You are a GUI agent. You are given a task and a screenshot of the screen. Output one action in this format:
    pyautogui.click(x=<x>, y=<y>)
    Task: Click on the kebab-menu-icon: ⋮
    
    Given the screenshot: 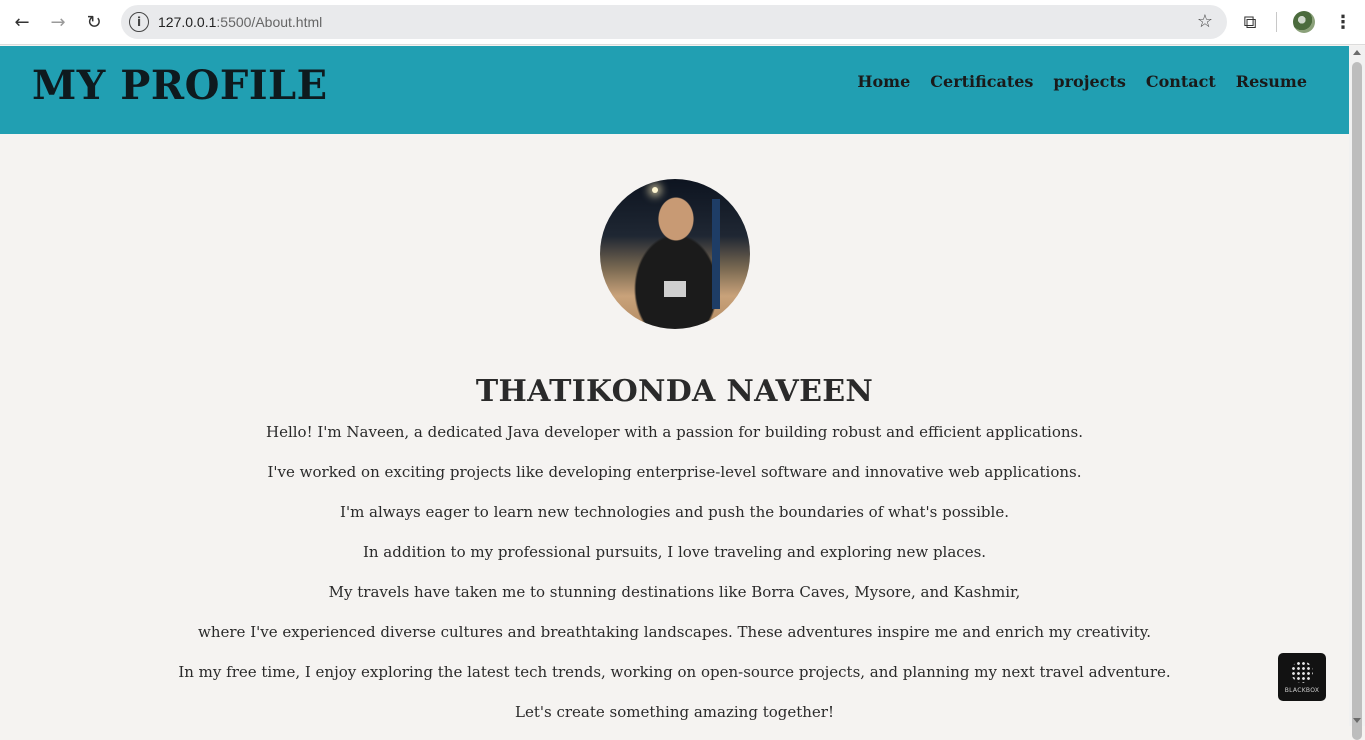 What is the action you would take?
    pyautogui.click(x=1343, y=22)
    